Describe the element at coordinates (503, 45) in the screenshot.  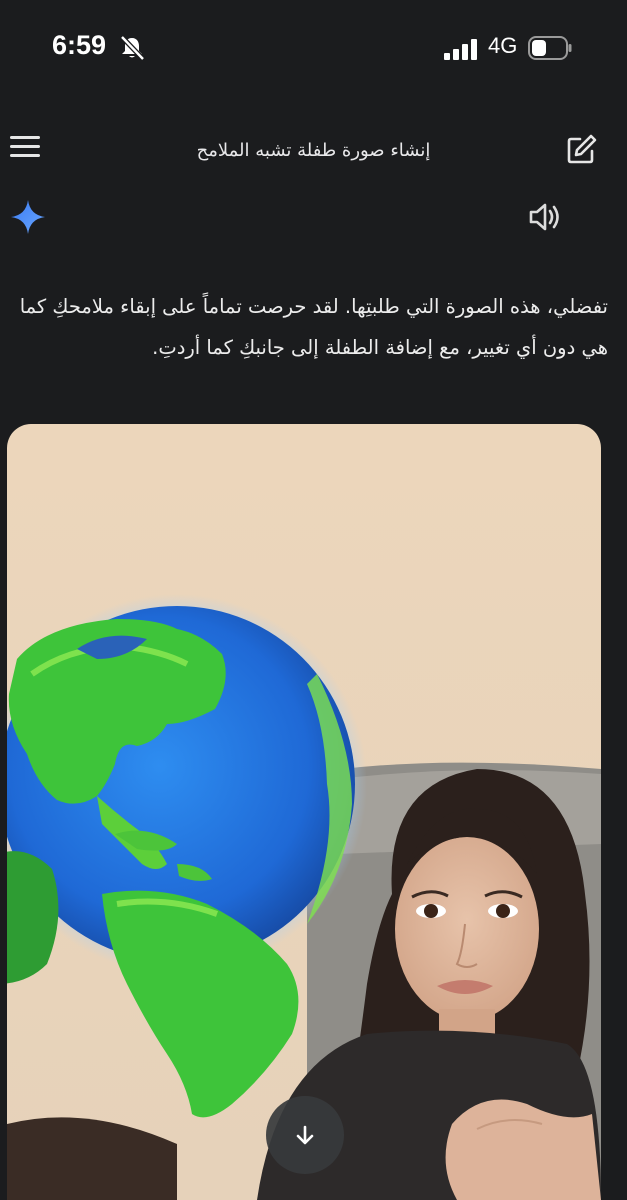
I see `network-type: 4G` at that location.